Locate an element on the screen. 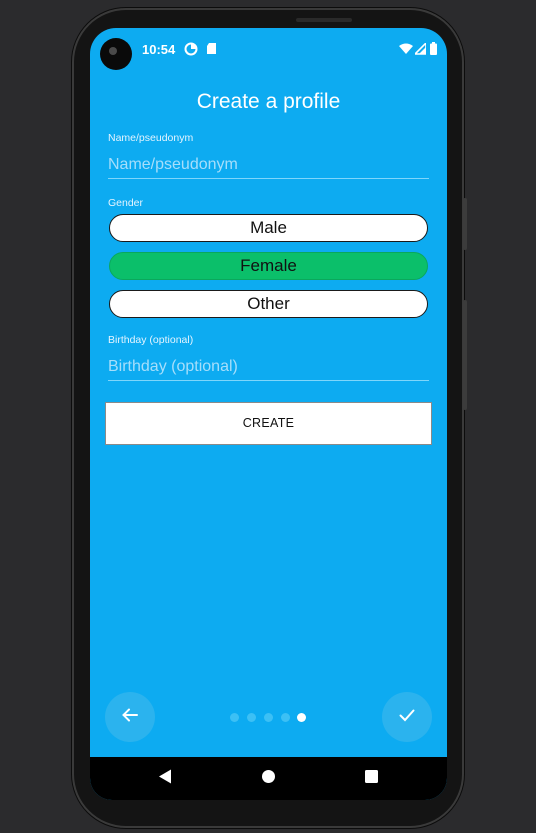 The width and height of the screenshot is (536, 833). page-title: Create a profile is located at coordinates (268, 101).